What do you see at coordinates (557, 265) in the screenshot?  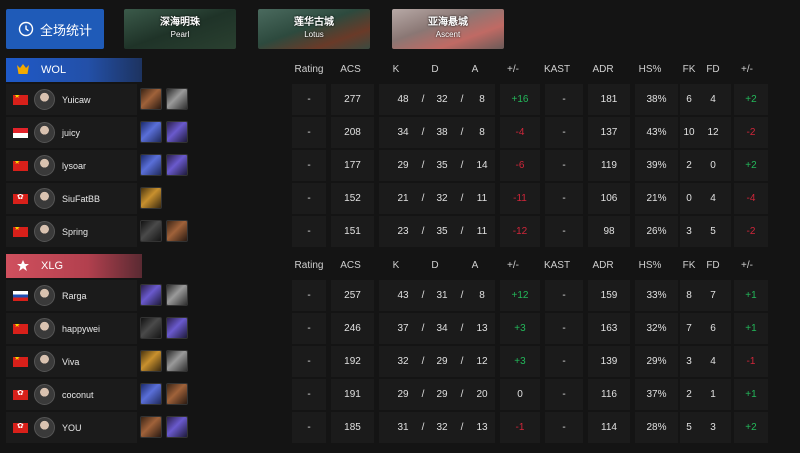 I see `column-header-kast: KAST` at bounding box center [557, 265].